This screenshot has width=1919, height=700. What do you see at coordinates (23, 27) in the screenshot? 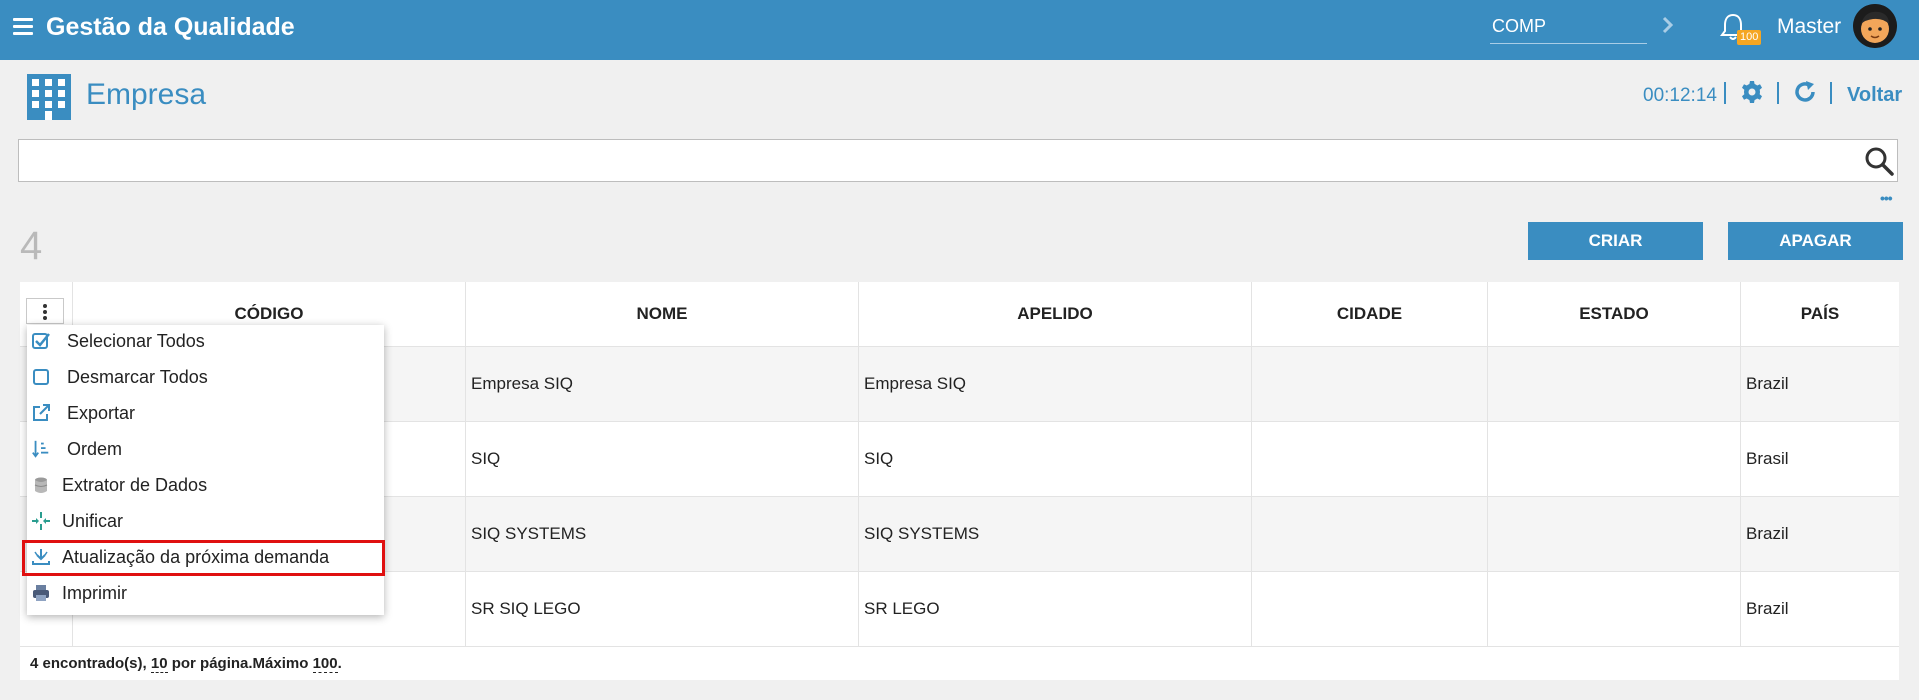
I see `hamburger-menu-icon` at bounding box center [23, 27].